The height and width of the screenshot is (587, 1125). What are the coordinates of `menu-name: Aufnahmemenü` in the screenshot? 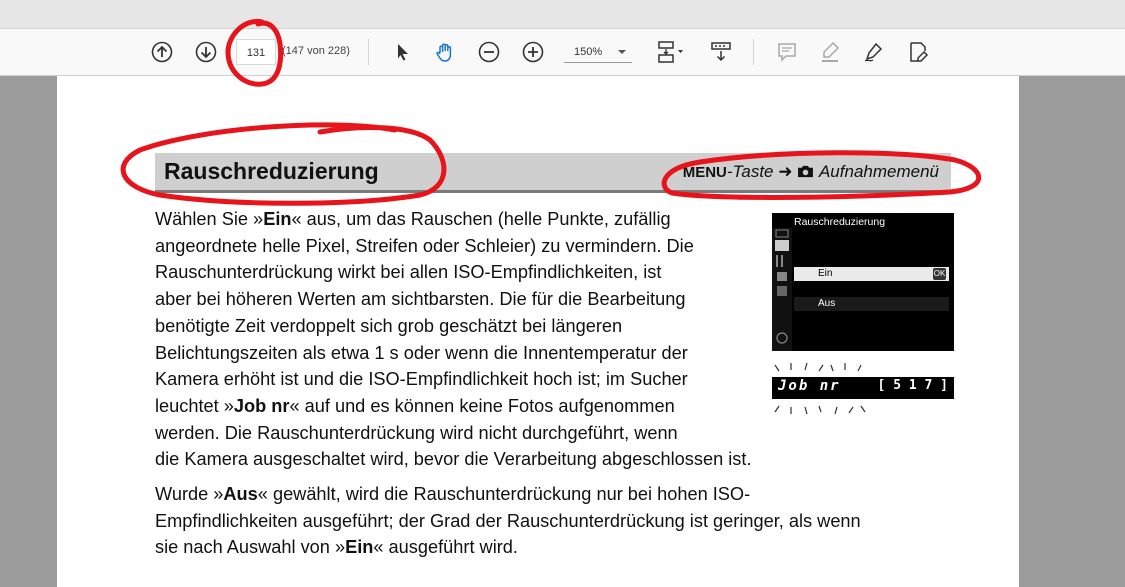 It's located at (878, 171).